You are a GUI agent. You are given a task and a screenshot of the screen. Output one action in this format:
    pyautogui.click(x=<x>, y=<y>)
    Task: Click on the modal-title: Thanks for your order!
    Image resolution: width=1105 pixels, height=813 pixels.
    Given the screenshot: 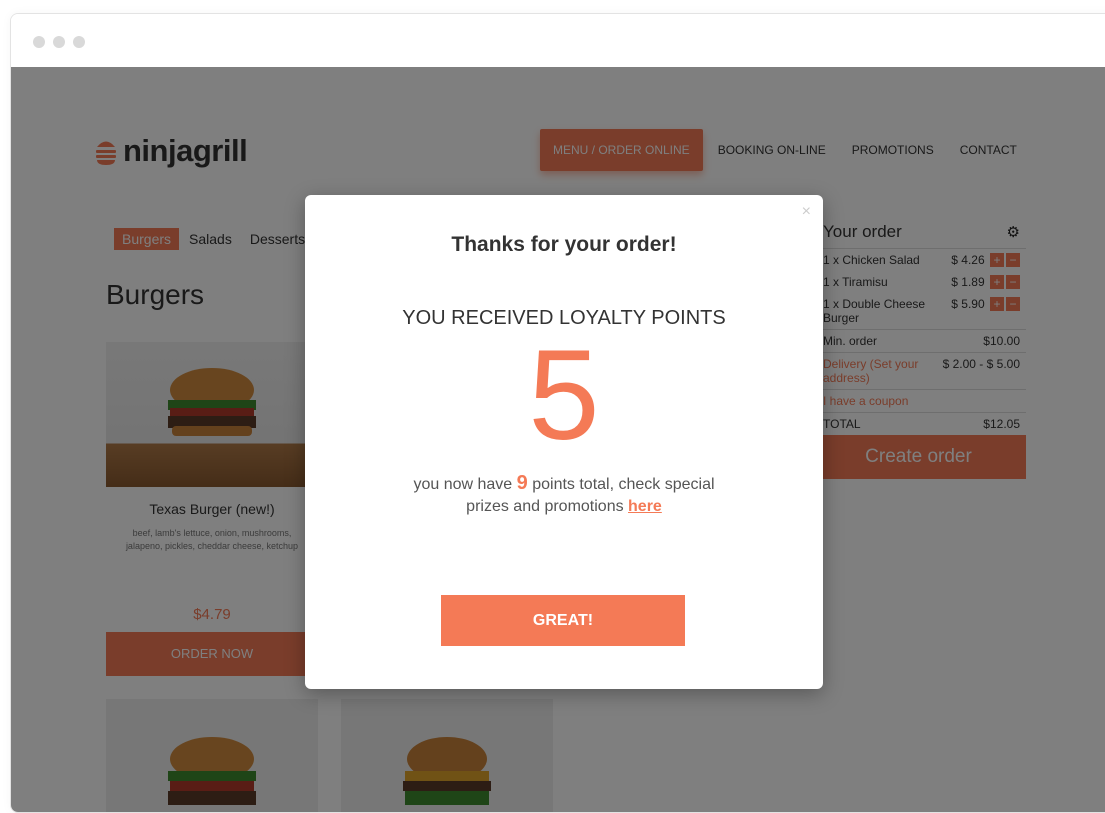 What is the action you would take?
    pyautogui.click(x=564, y=244)
    